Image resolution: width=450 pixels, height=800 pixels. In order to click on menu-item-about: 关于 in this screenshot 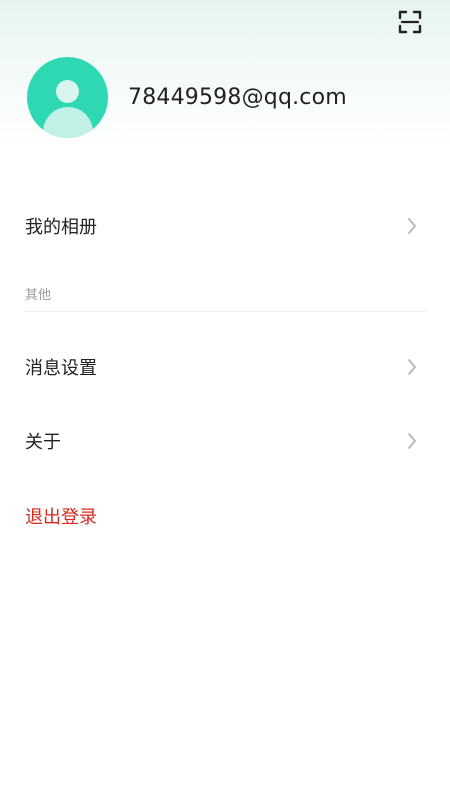, I will do `click(225, 441)`.